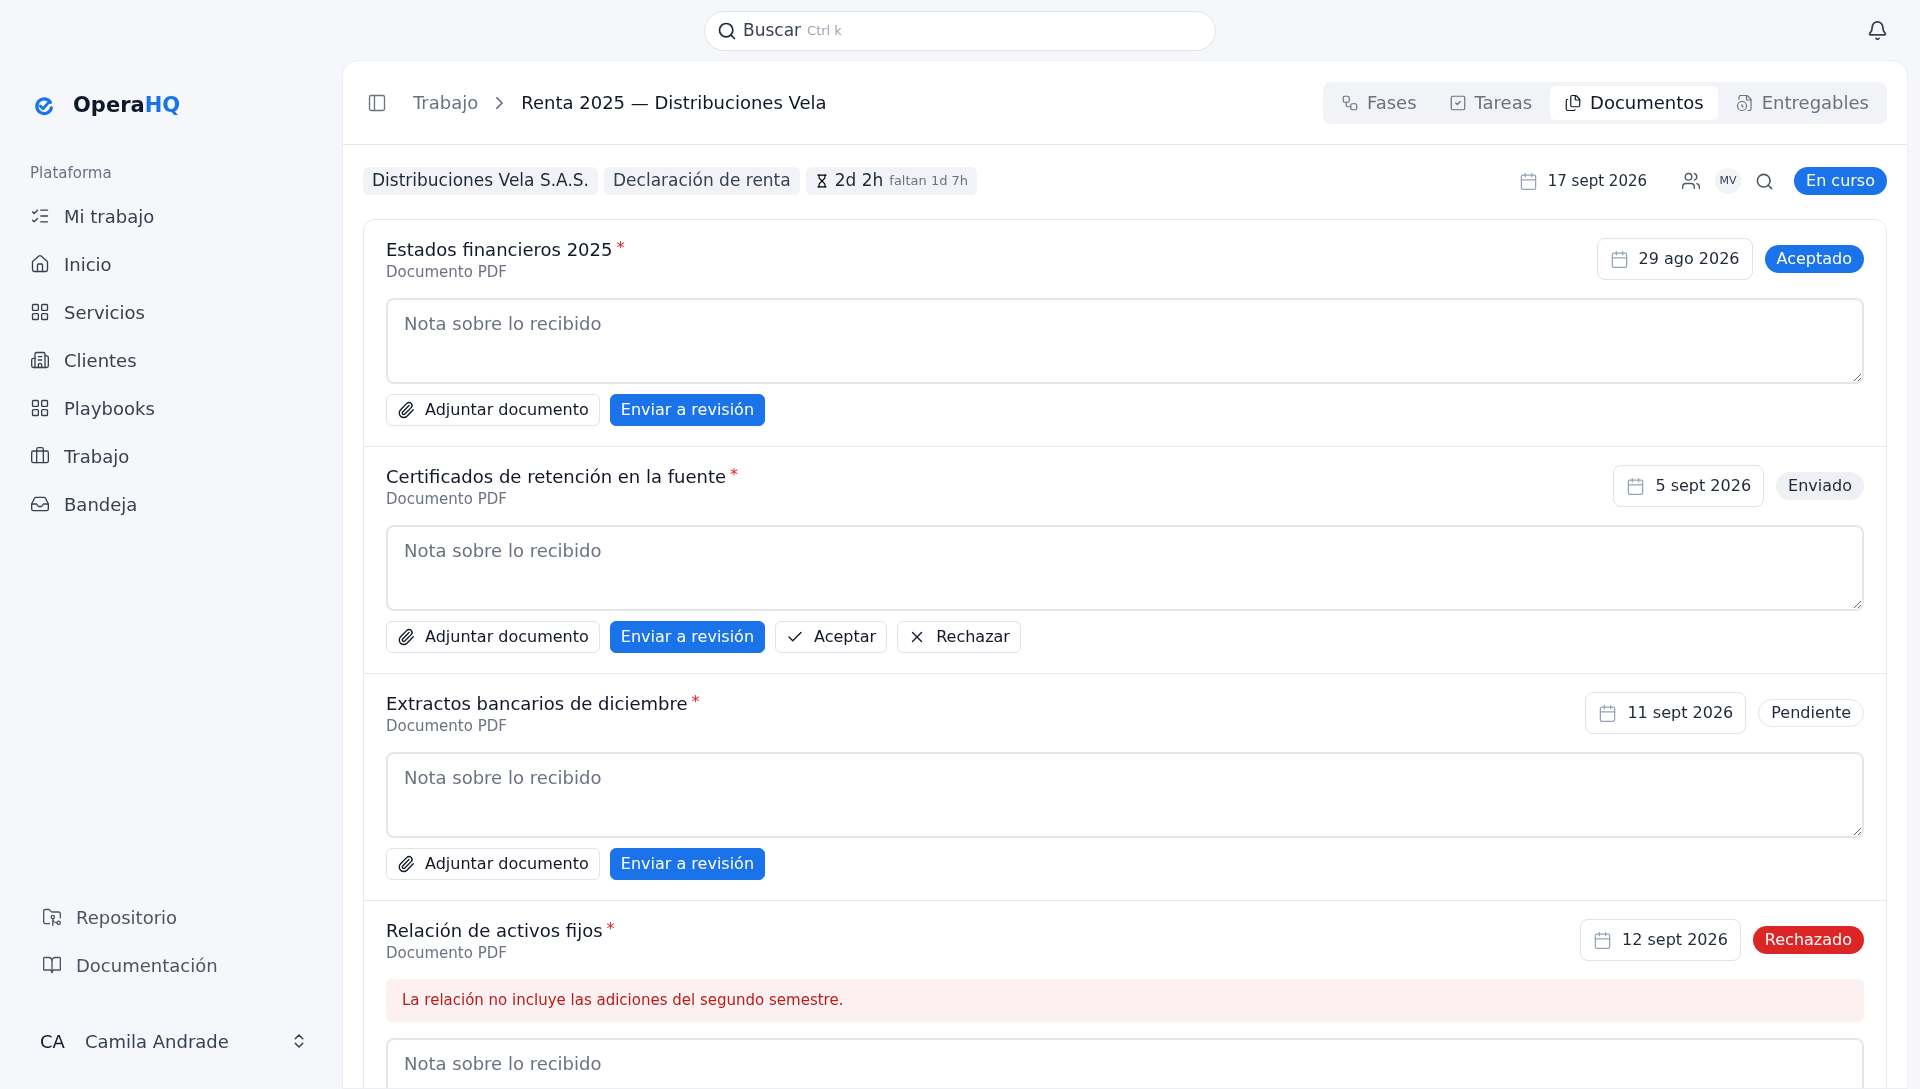 This screenshot has width=1920, height=1089. I want to click on inbox-icon, so click(40, 504).